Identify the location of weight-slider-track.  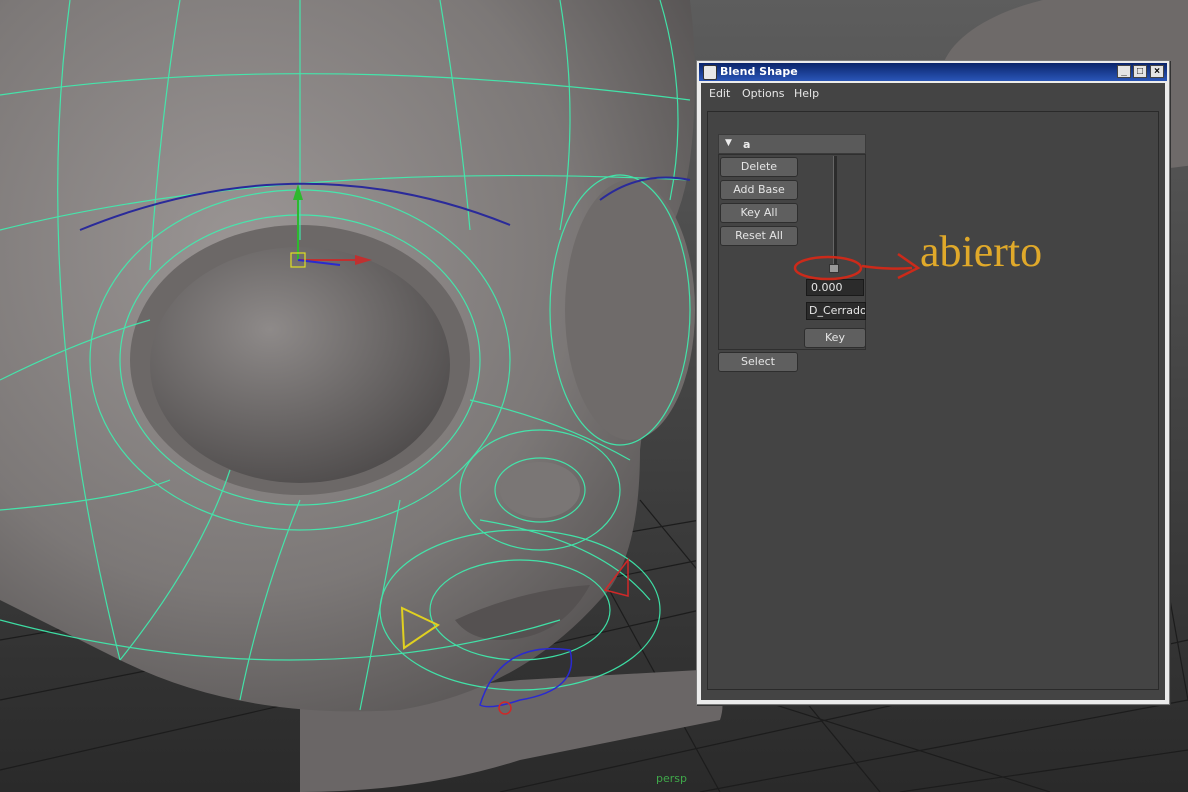
(835, 211).